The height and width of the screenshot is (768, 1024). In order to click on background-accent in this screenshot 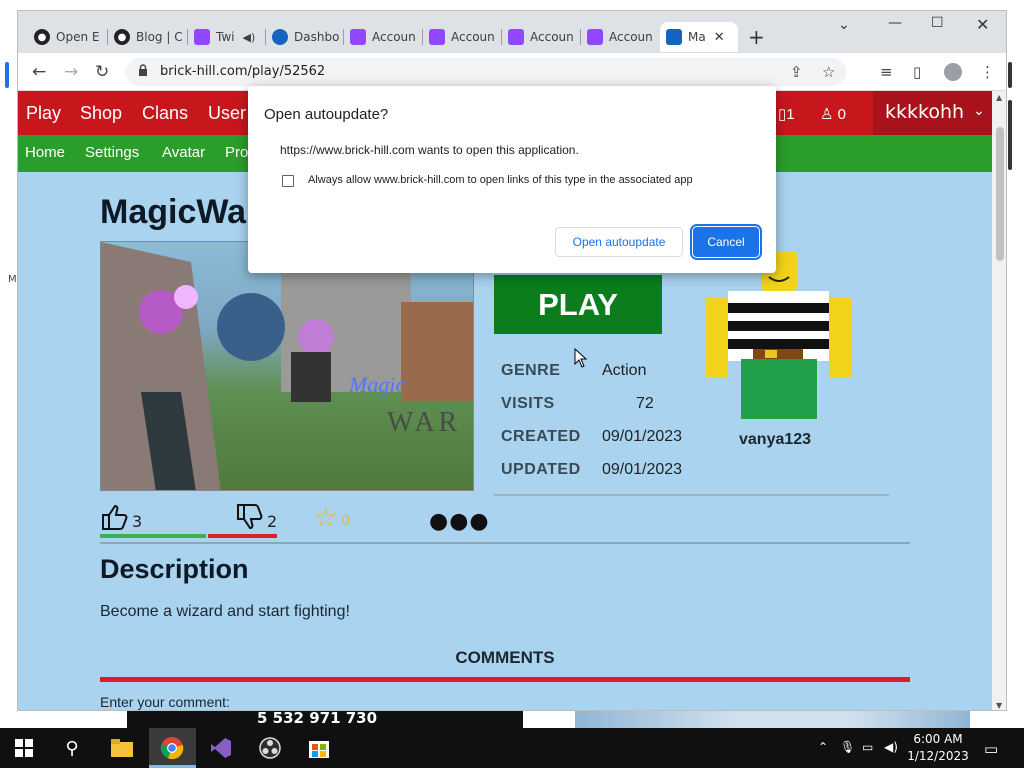, I will do `click(7, 75)`.